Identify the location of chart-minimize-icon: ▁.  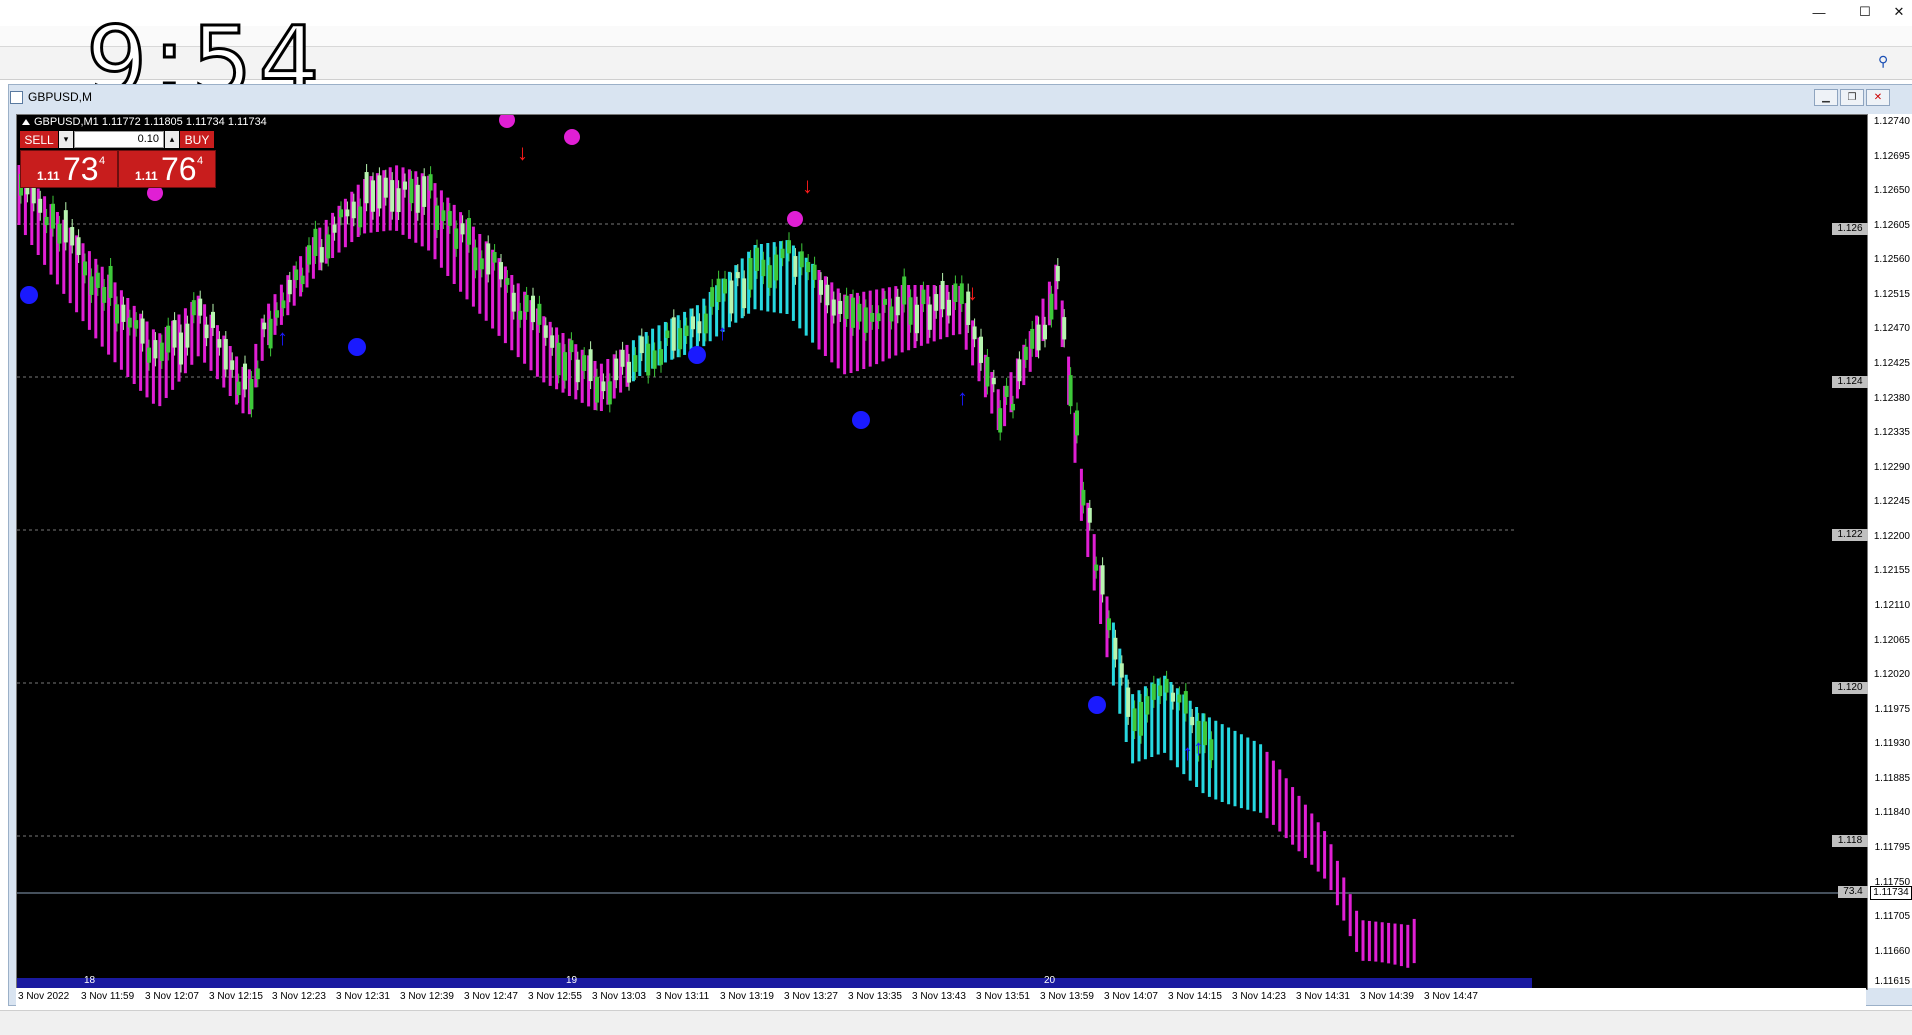
(1826, 97).